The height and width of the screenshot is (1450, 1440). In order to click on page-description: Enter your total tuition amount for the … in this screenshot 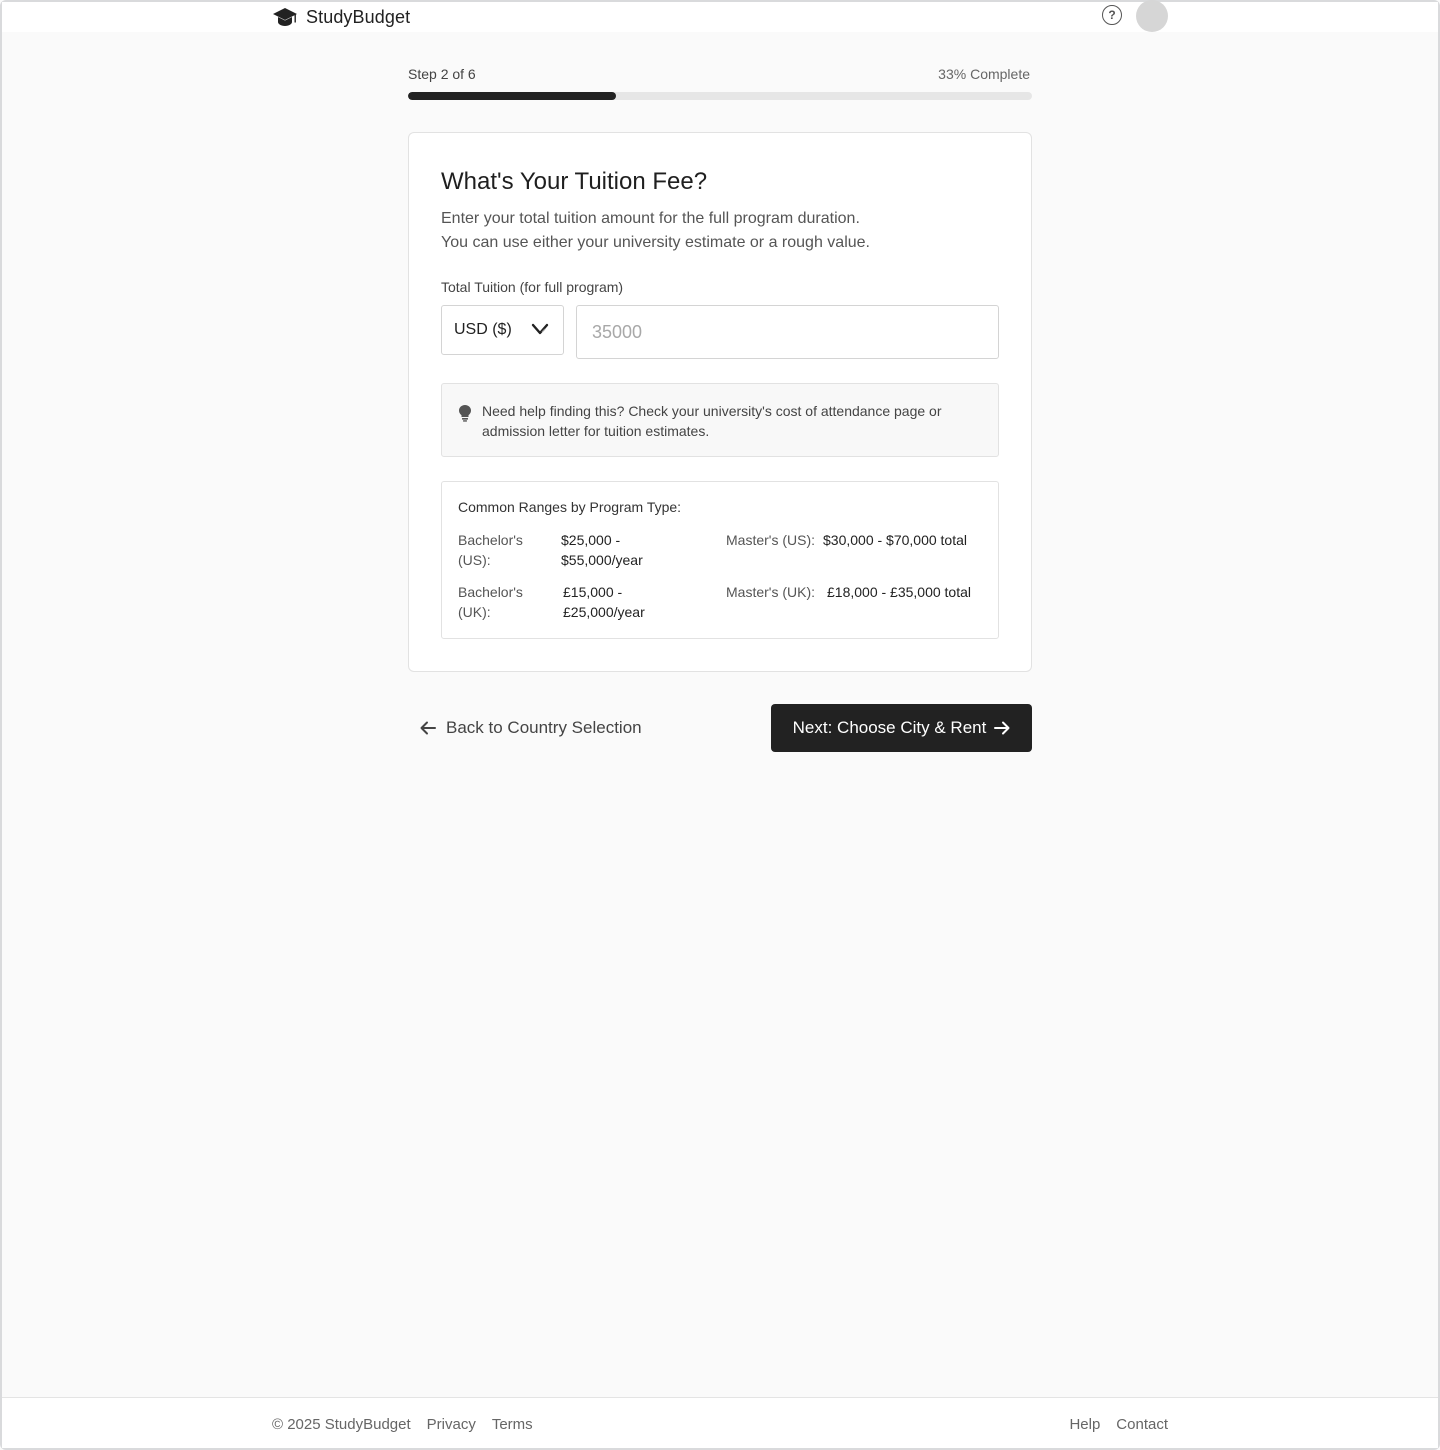, I will do `click(721, 231)`.